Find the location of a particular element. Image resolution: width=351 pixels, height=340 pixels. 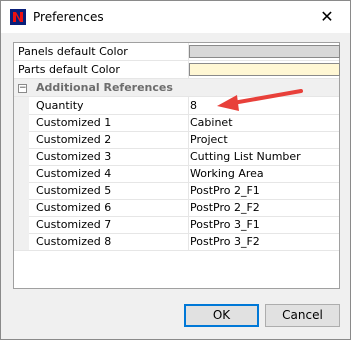

cancel-button: Cancel is located at coordinates (302, 315).